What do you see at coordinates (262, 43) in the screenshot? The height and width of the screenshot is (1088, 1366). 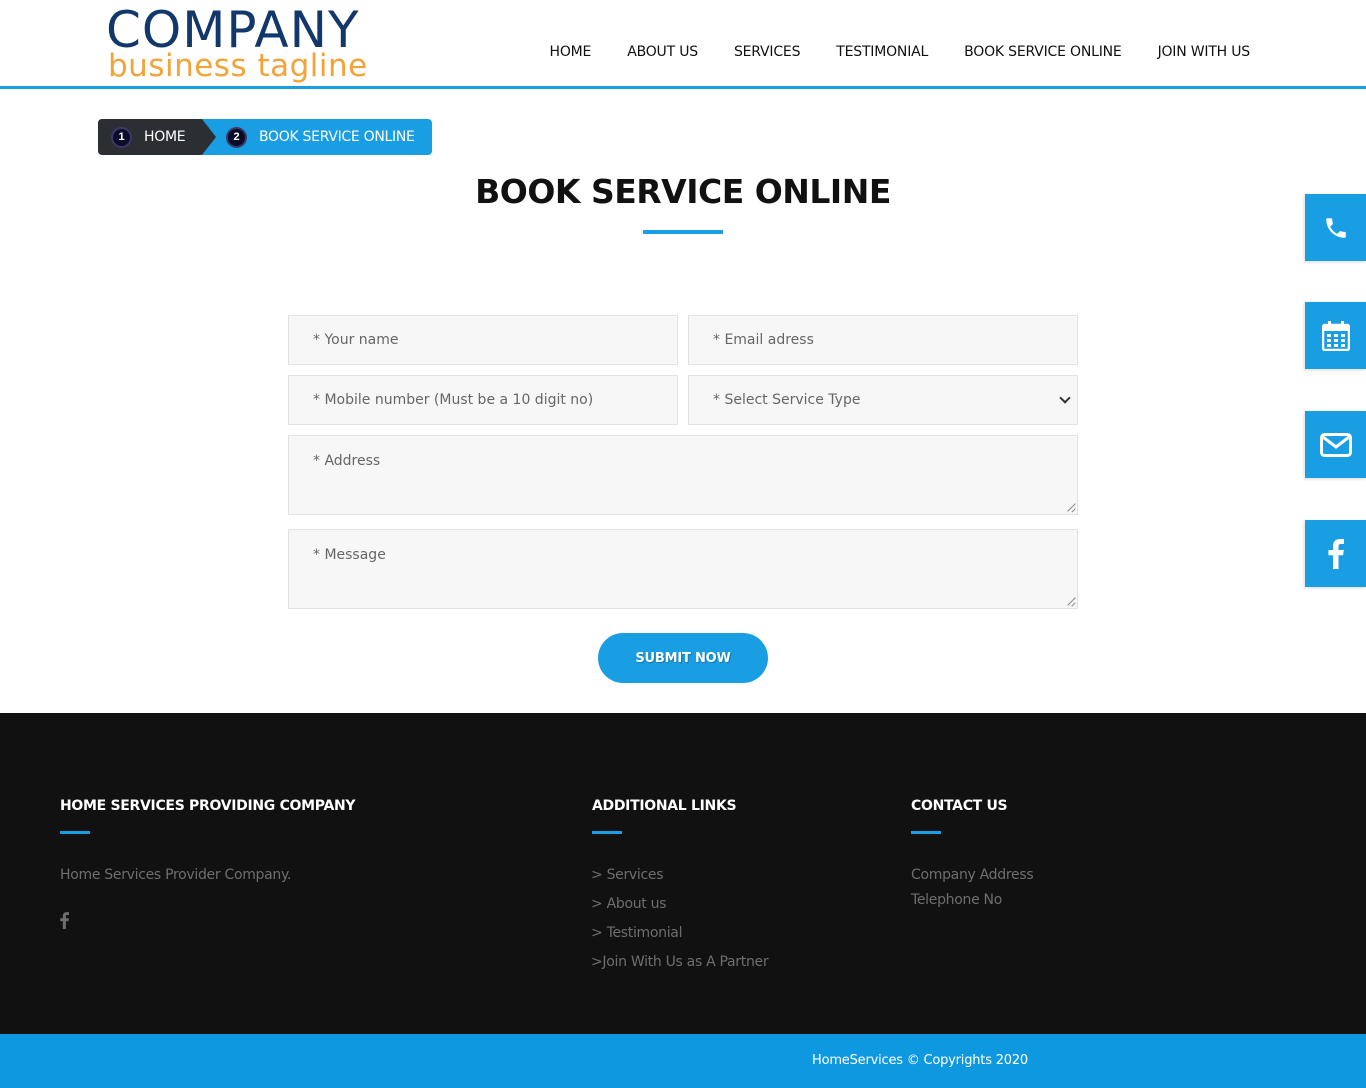 I see `company-logo: COMPANY business tagline` at bounding box center [262, 43].